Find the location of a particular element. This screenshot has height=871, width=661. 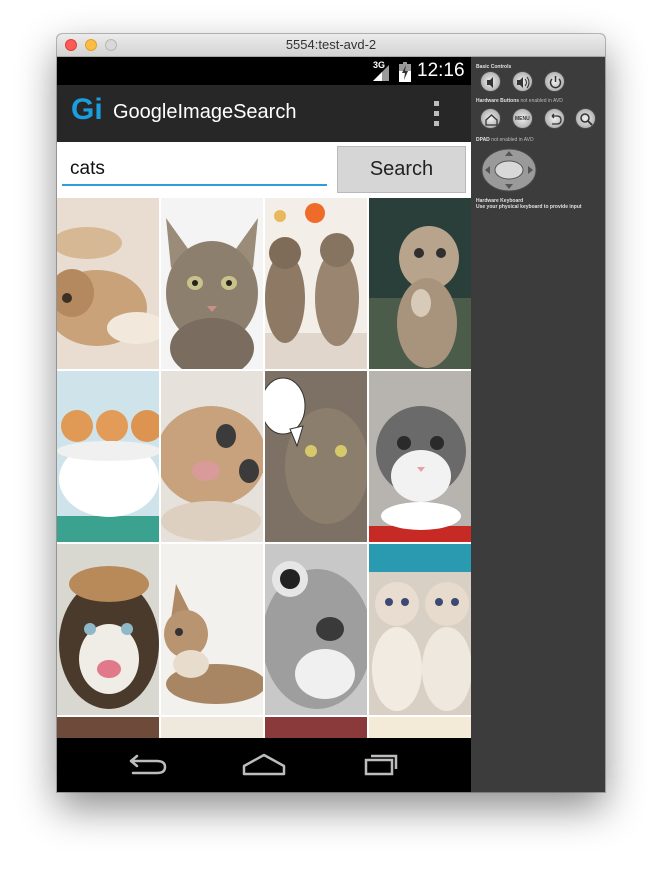

menu-hw-button: MENU is located at coordinates (522, 118).